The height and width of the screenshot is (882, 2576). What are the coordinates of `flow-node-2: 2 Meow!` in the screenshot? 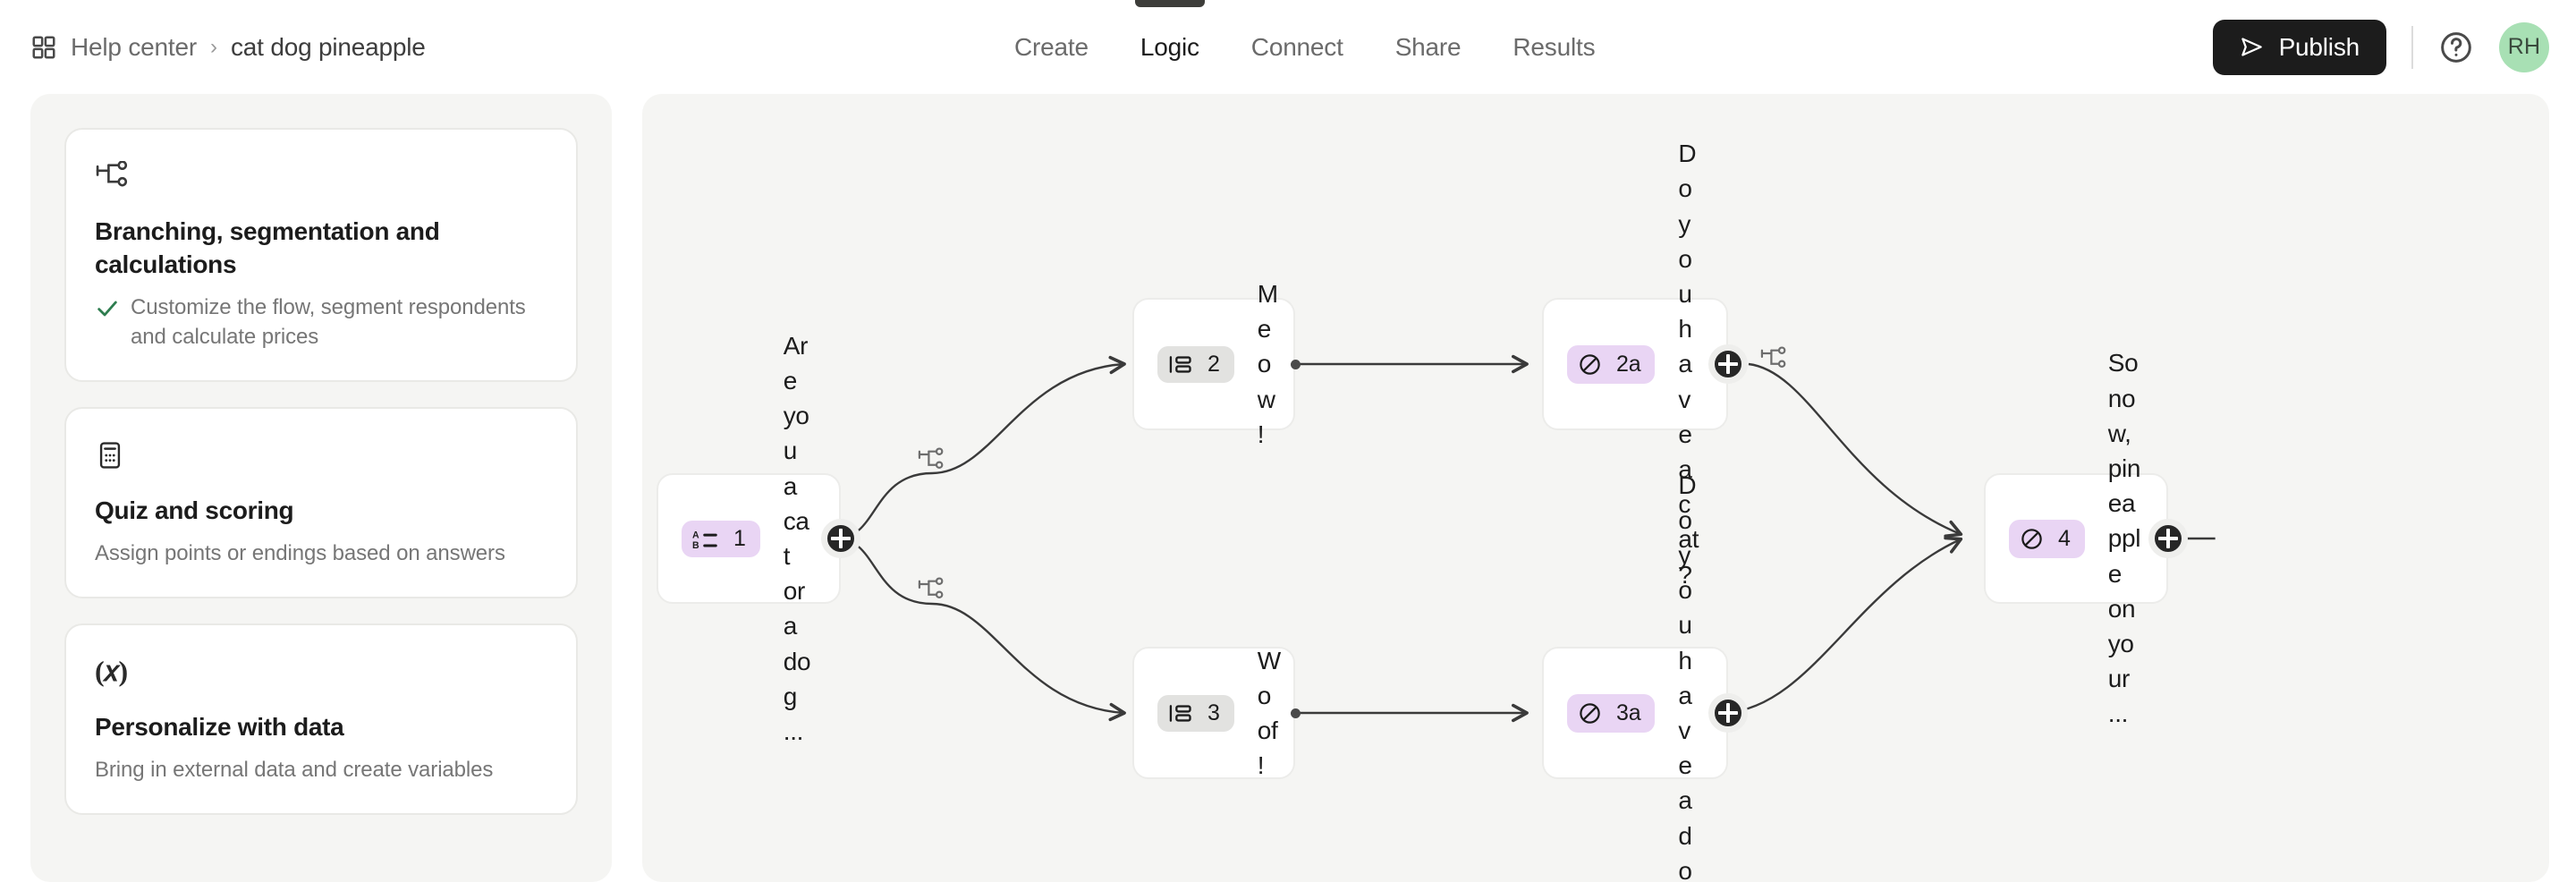 It's located at (1213, 364).